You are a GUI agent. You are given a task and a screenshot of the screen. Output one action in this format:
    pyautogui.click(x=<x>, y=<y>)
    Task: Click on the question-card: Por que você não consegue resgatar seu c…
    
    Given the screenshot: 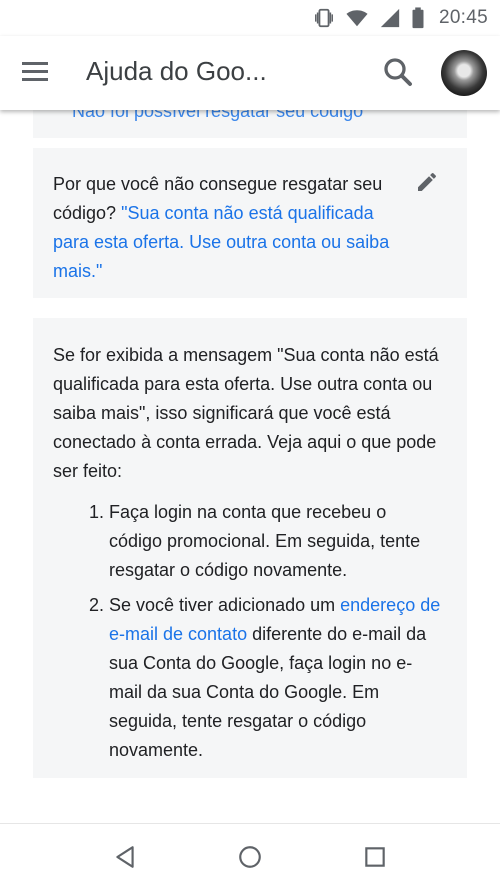 What is the action you would take?
    pyautogui.click(x=250, y=223)
    